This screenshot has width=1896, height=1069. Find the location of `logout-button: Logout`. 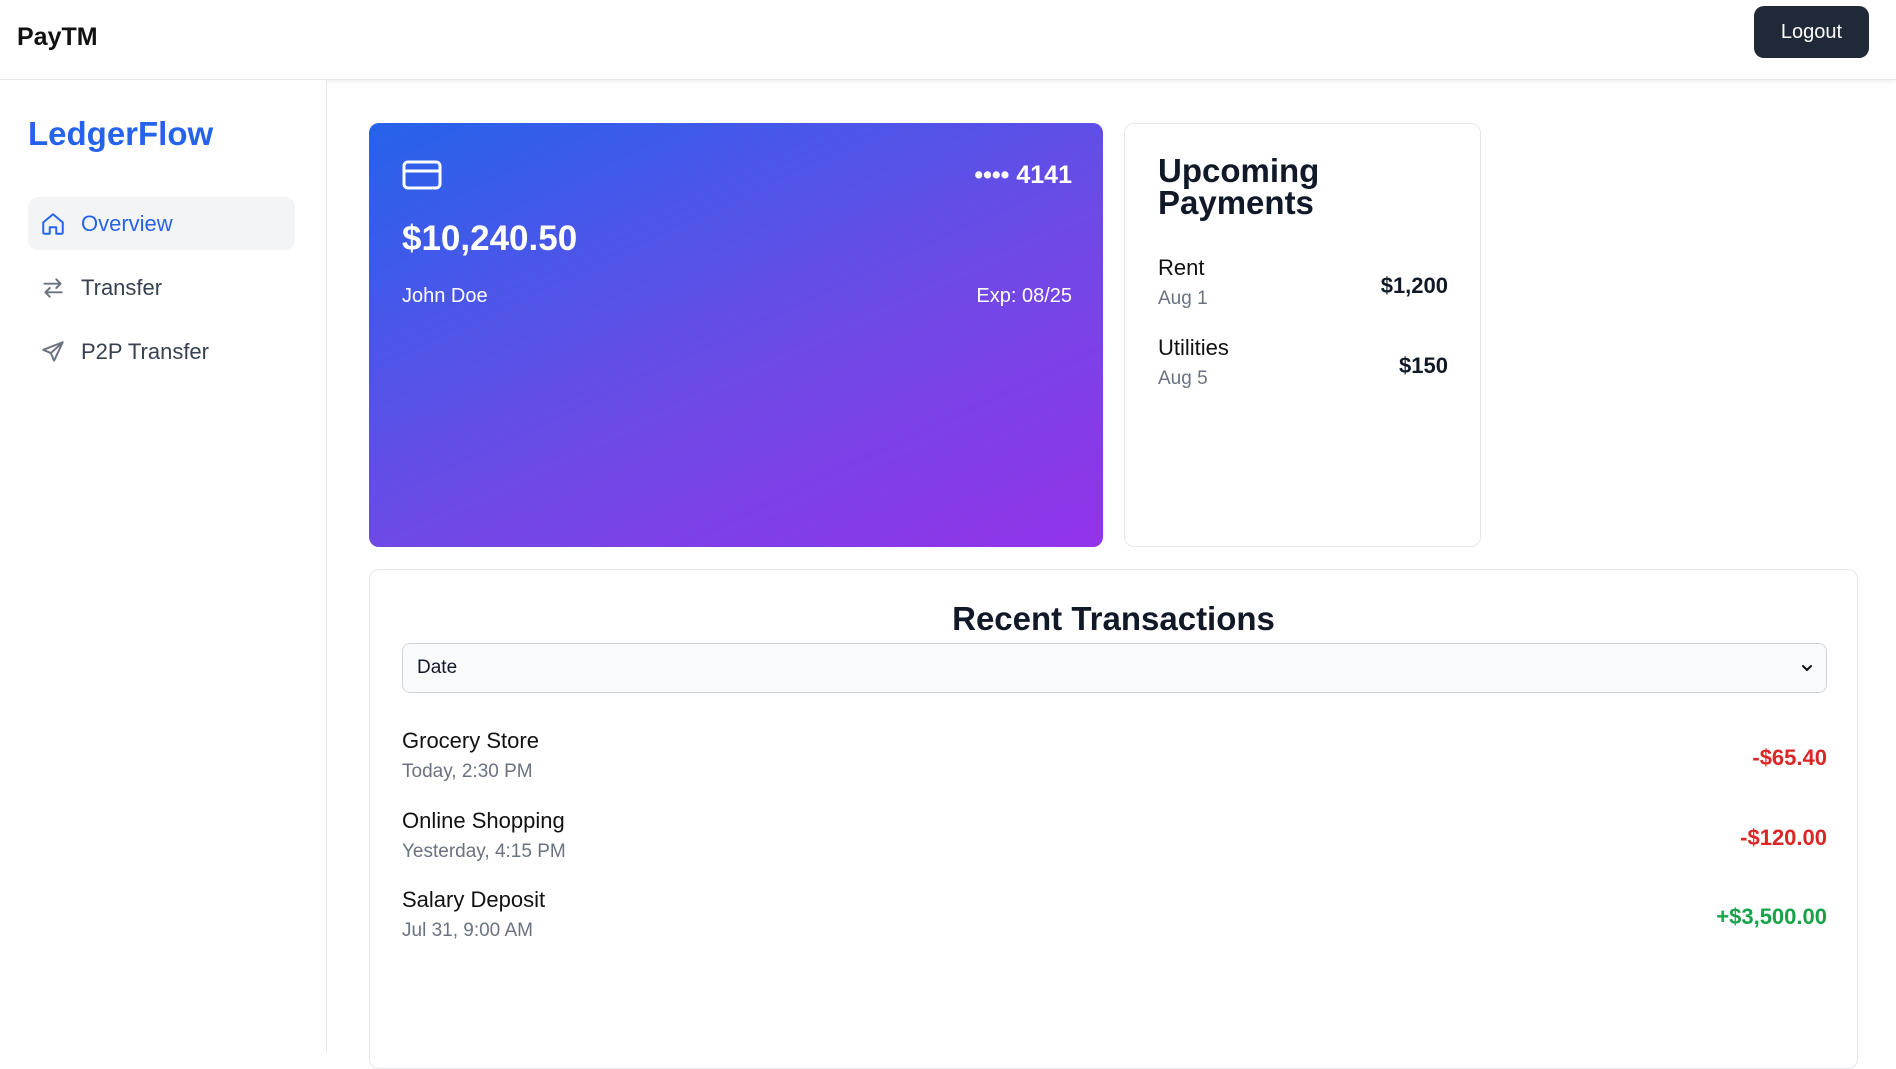

logout-button: Logout is located at coordinates (1811, 32).